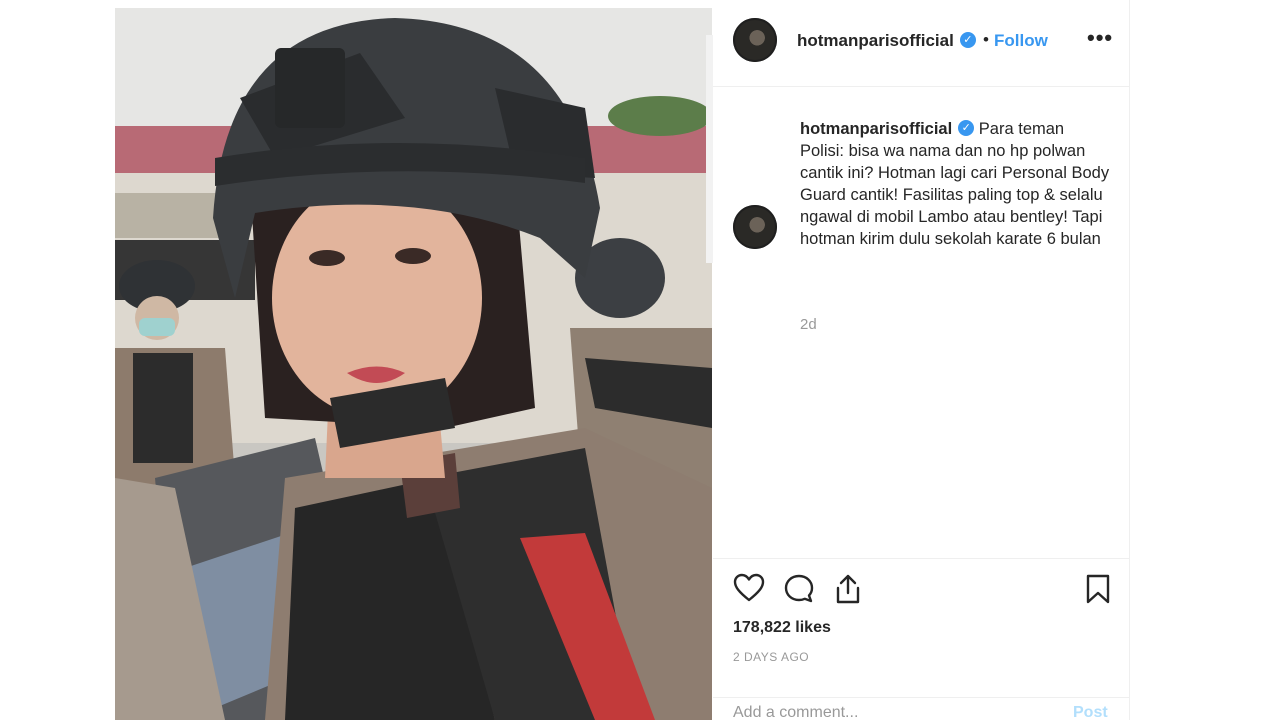 This screenshot has height=722, width=1280. Describe the element at coordinates (771, 657) in the screenshot. I see `posted-time: 2 DAYS AGO` at that location.